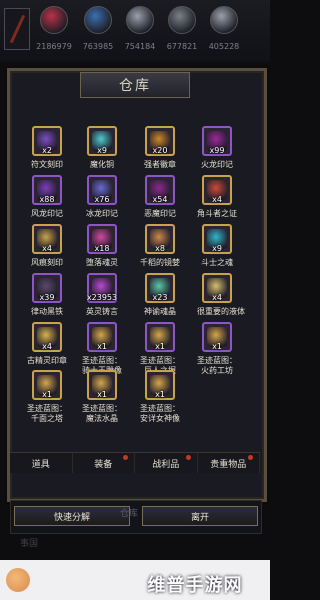 This screenshot has width=320, height=600. I want to click on inventory-item: x1 圣迹蓝图：火药工坊, so click(217, 349).